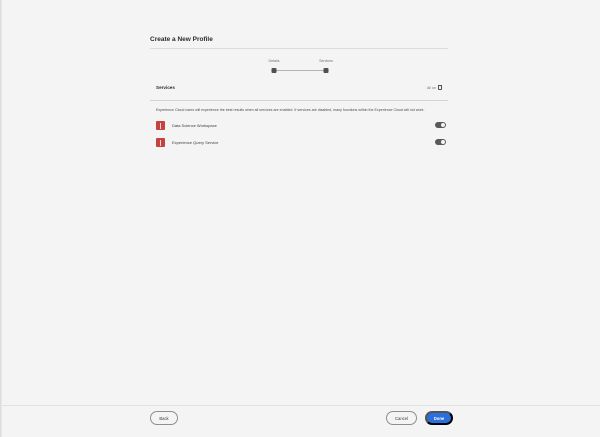 The image size is (600, 437). I want to click on data-science-workspace-toggle, so click(440, 125).